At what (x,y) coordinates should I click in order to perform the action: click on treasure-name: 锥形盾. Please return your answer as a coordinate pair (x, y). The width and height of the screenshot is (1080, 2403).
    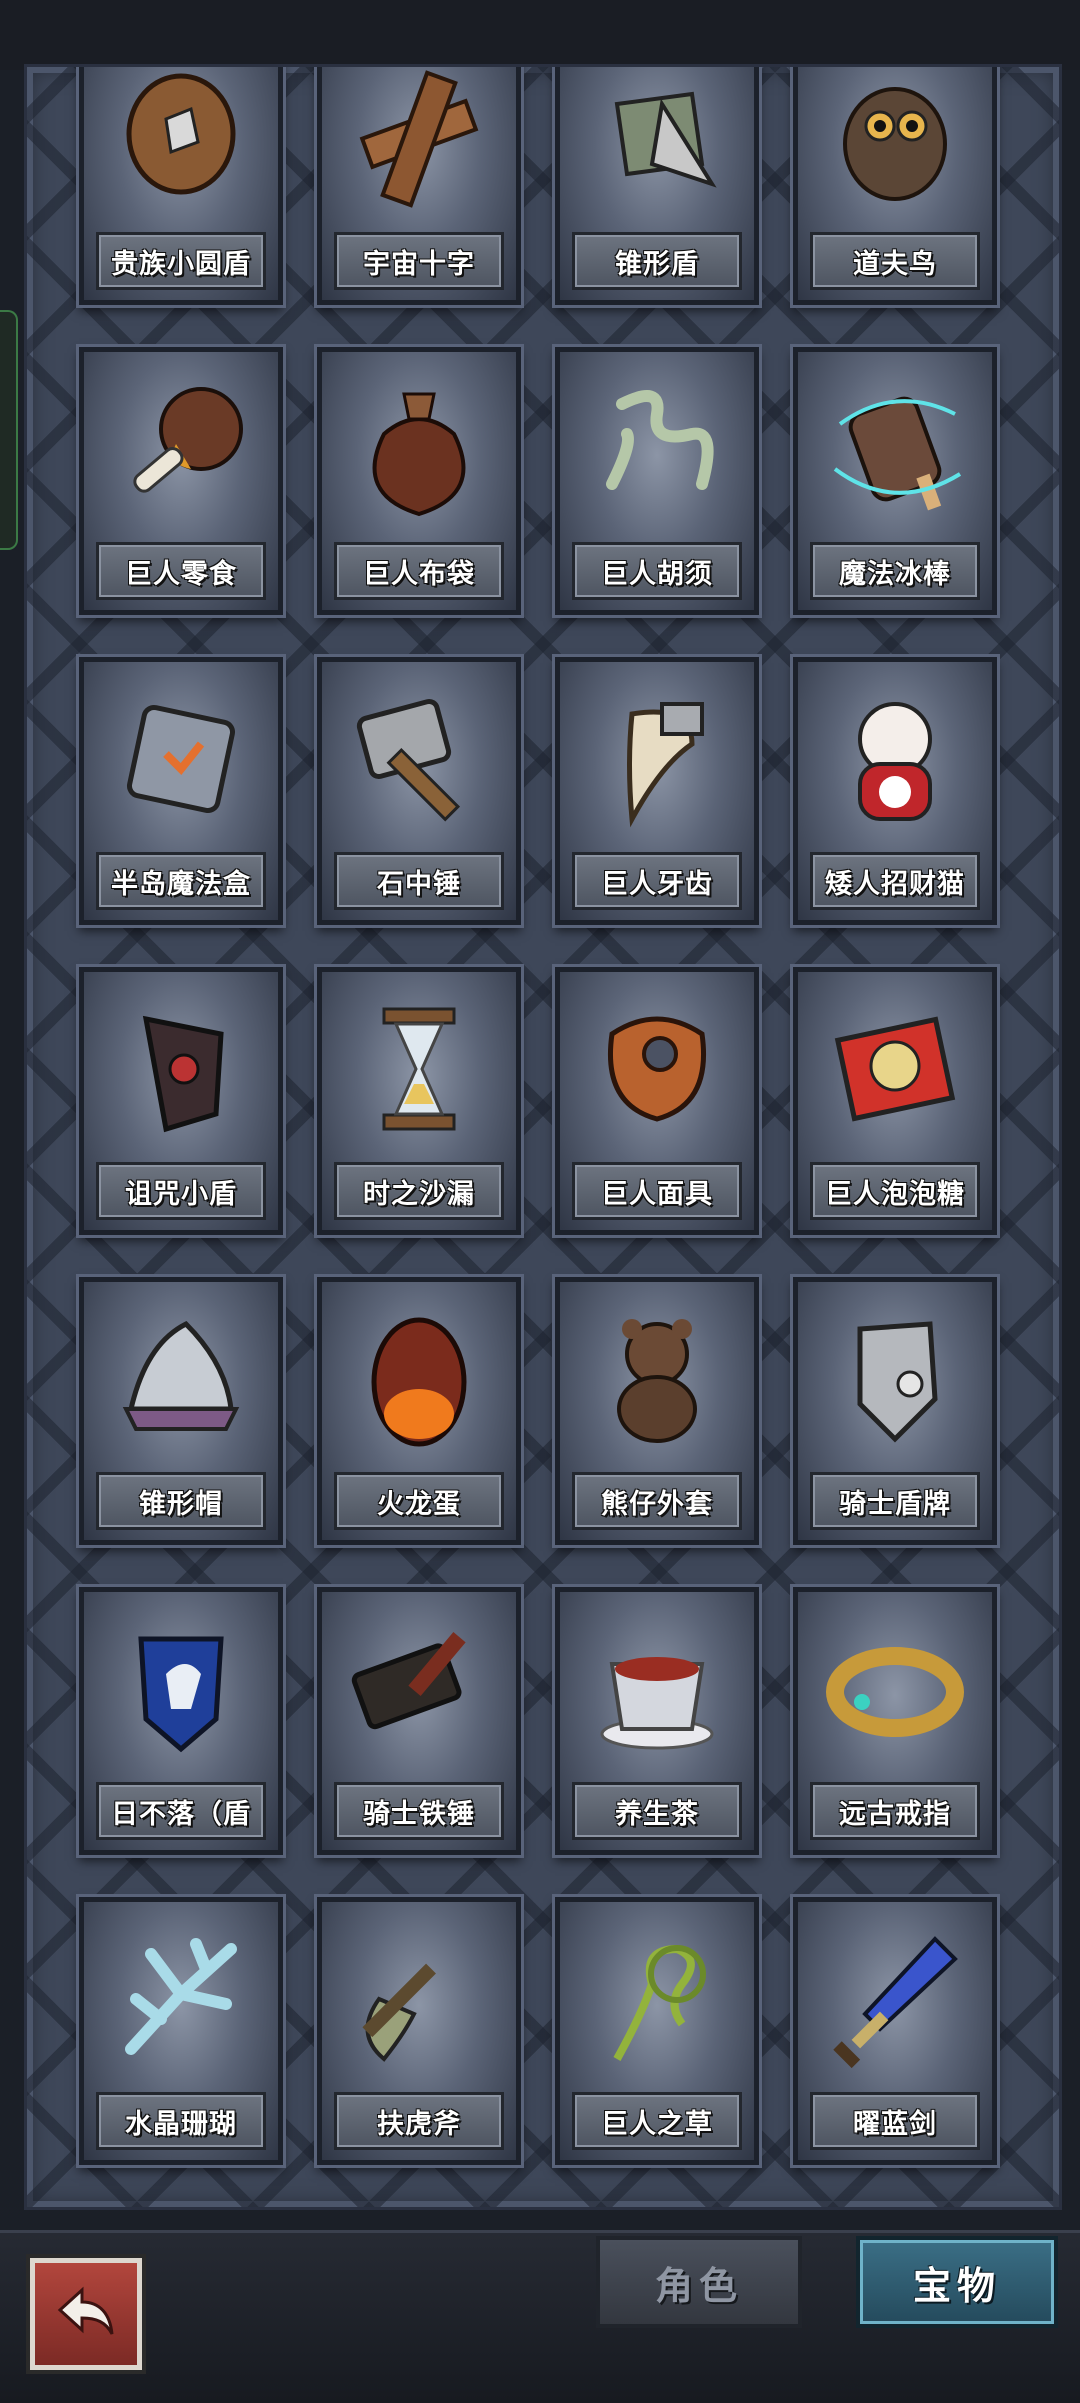
    Looking at the image, I should click on (657, 261).